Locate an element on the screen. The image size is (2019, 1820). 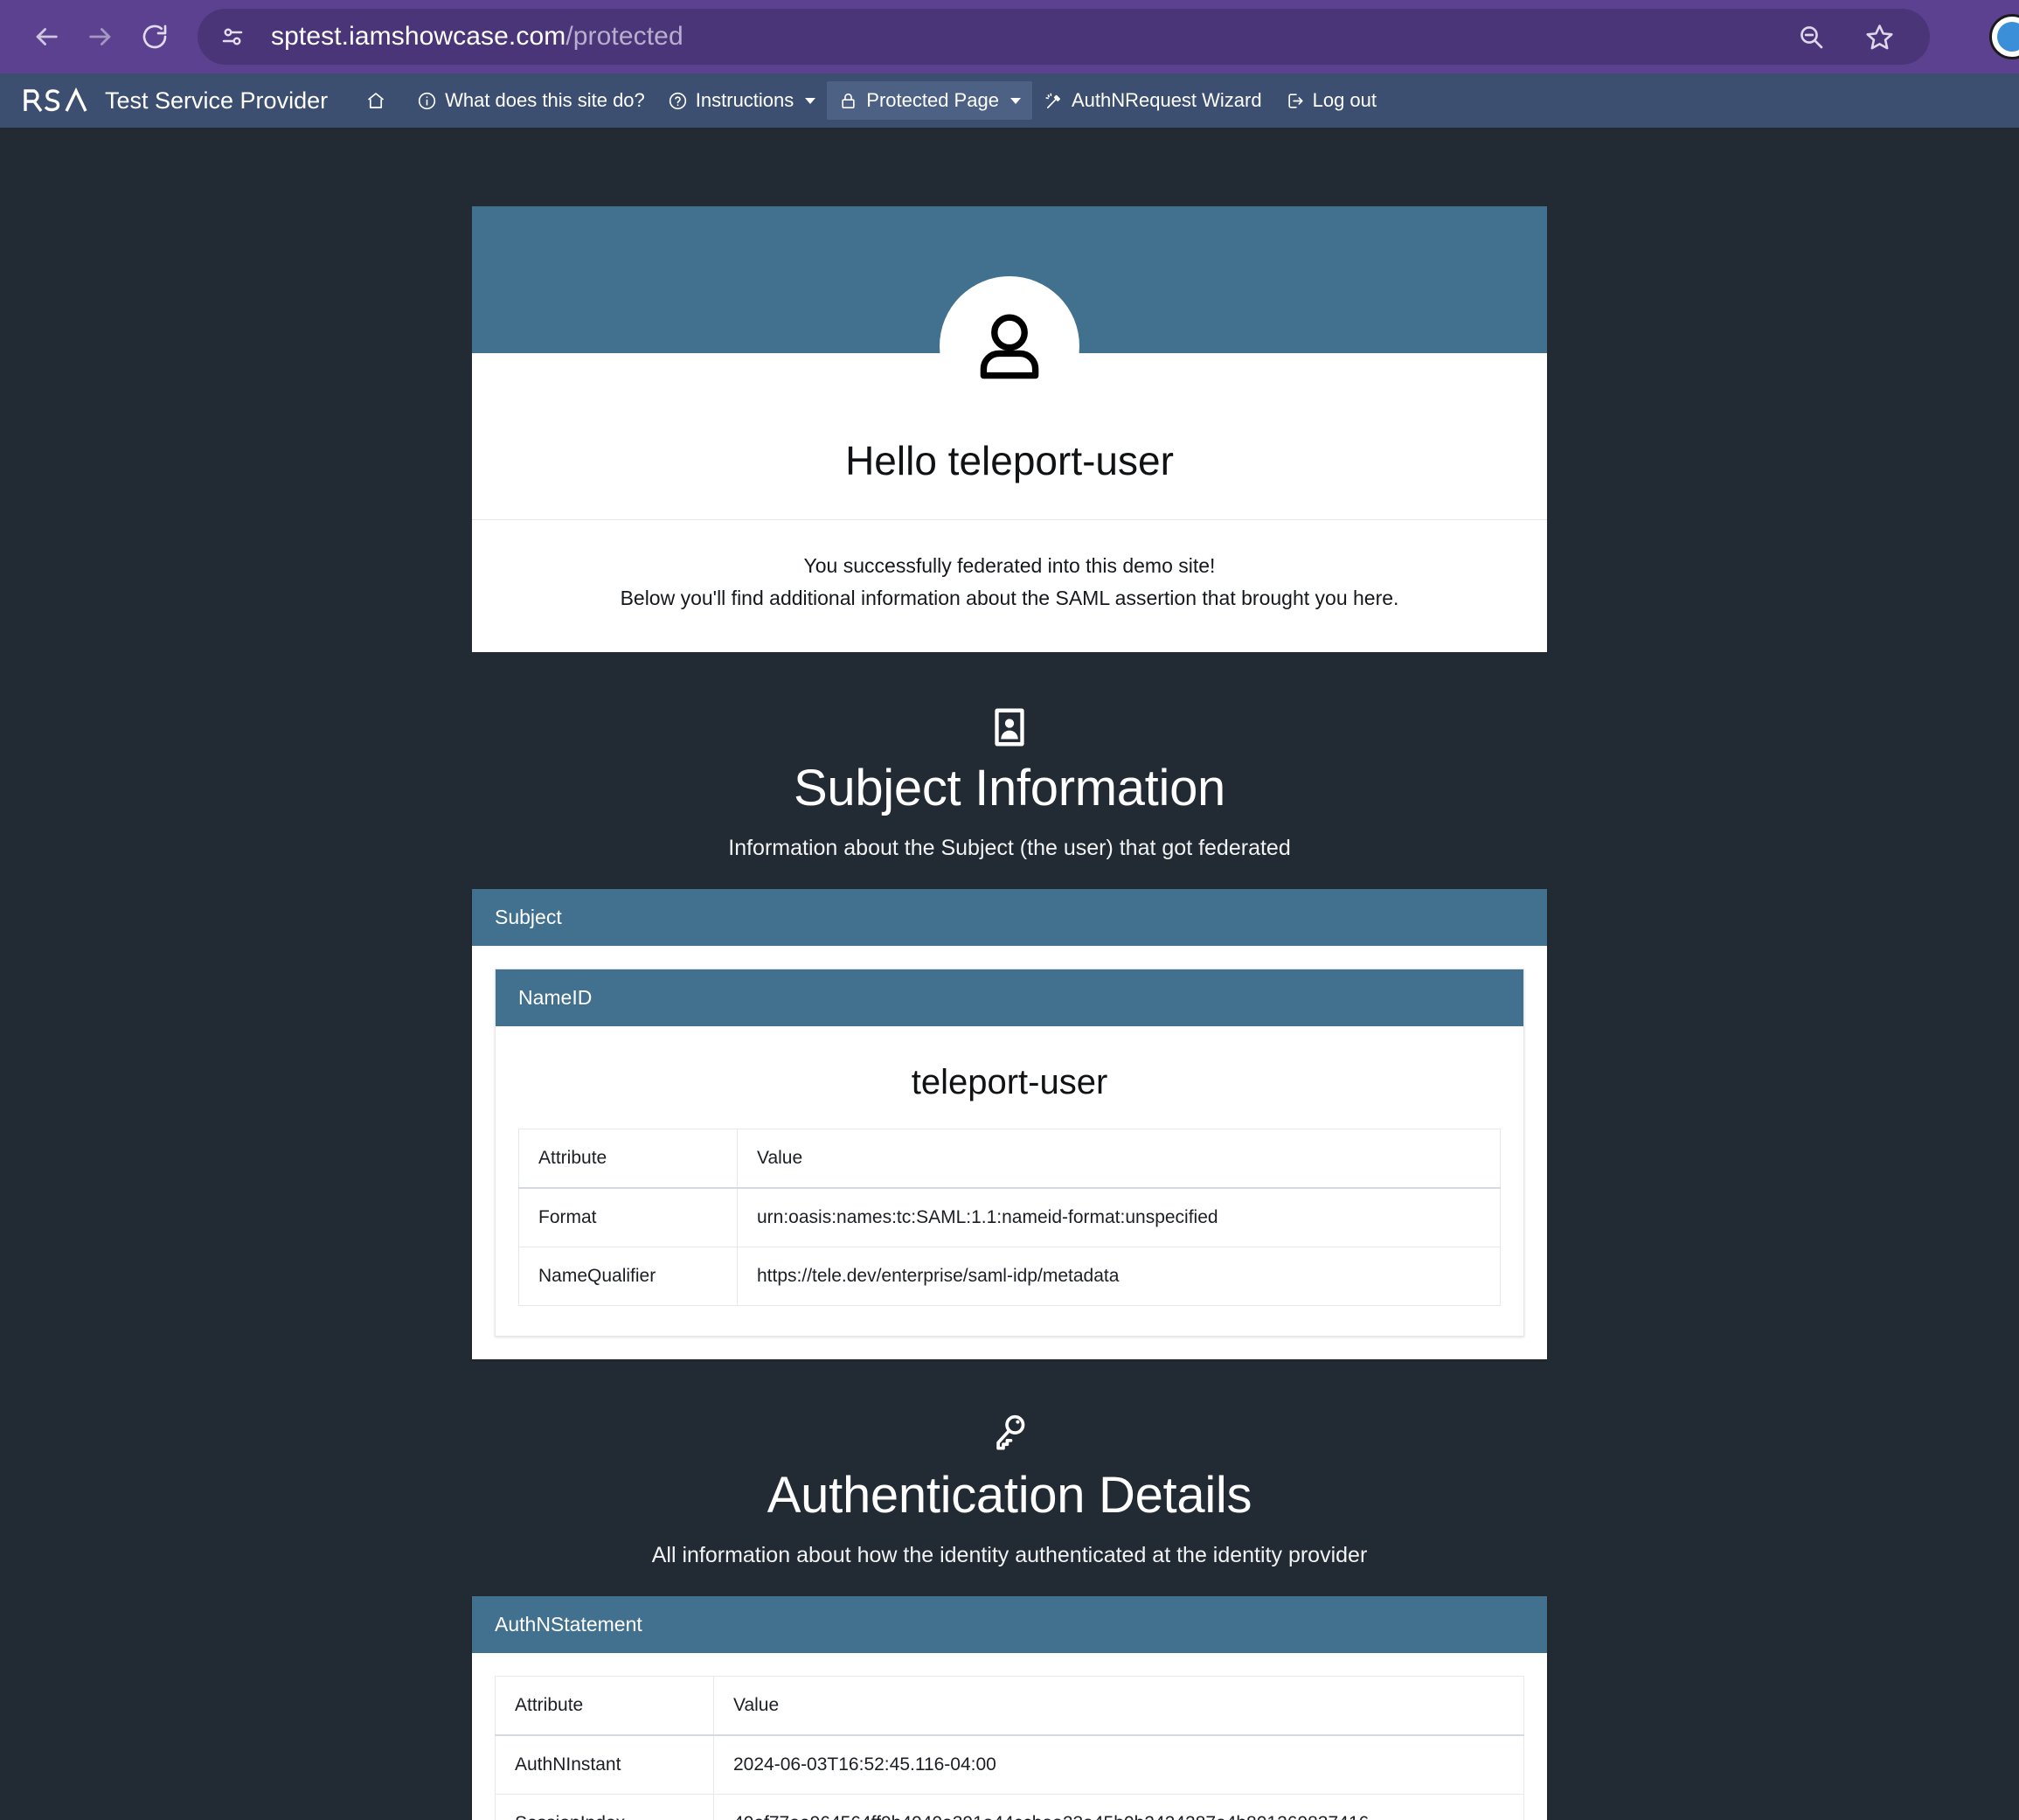
back-button is located at coordinates (46, 37).